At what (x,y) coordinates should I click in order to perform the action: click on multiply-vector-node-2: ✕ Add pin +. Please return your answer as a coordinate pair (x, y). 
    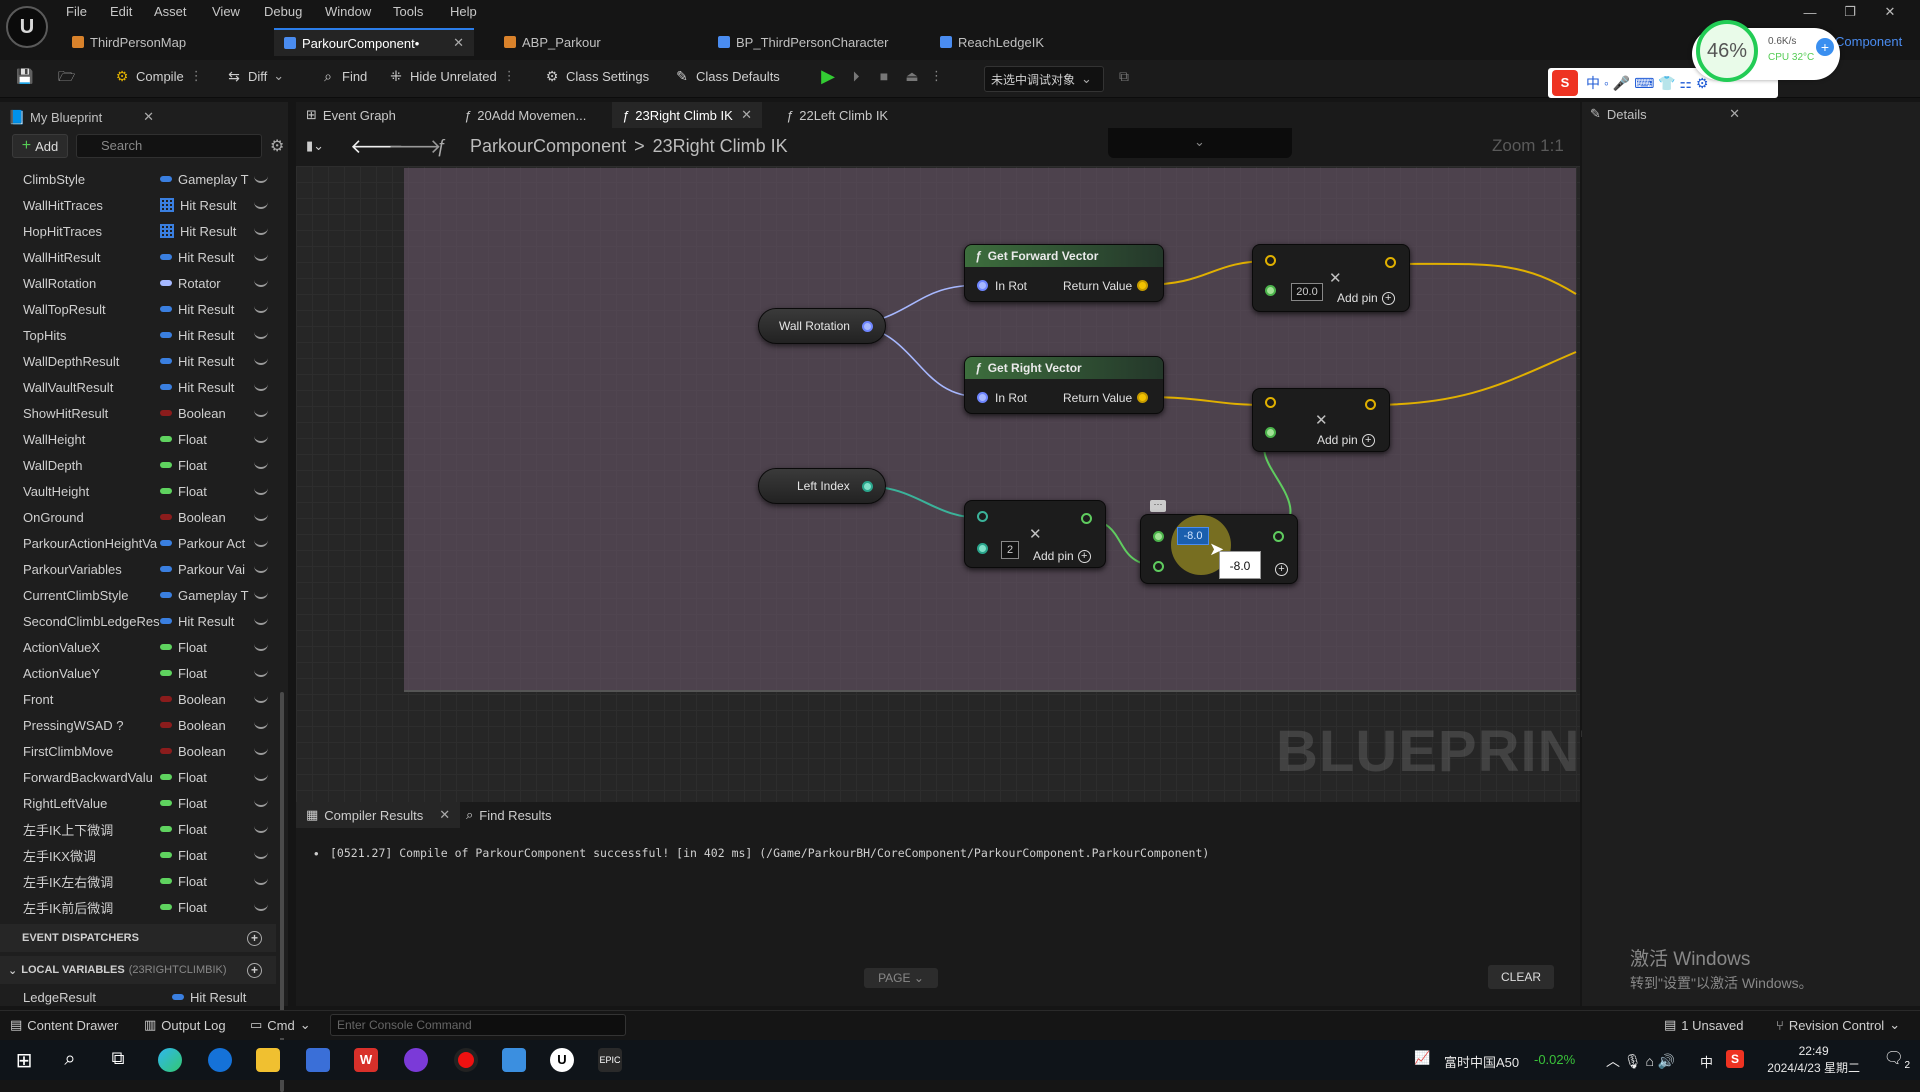
    Looking at the image, I should click on (1321, 420).